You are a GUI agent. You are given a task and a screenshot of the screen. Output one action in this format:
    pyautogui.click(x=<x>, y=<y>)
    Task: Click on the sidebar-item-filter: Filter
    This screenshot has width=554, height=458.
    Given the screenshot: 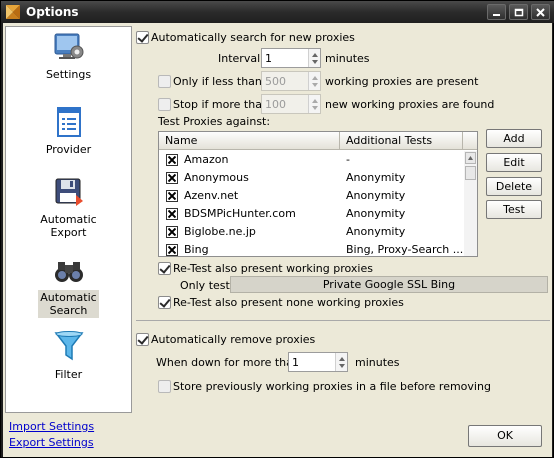 What is the action you would take?
    pyautogui.click(x=68, y=356)
    